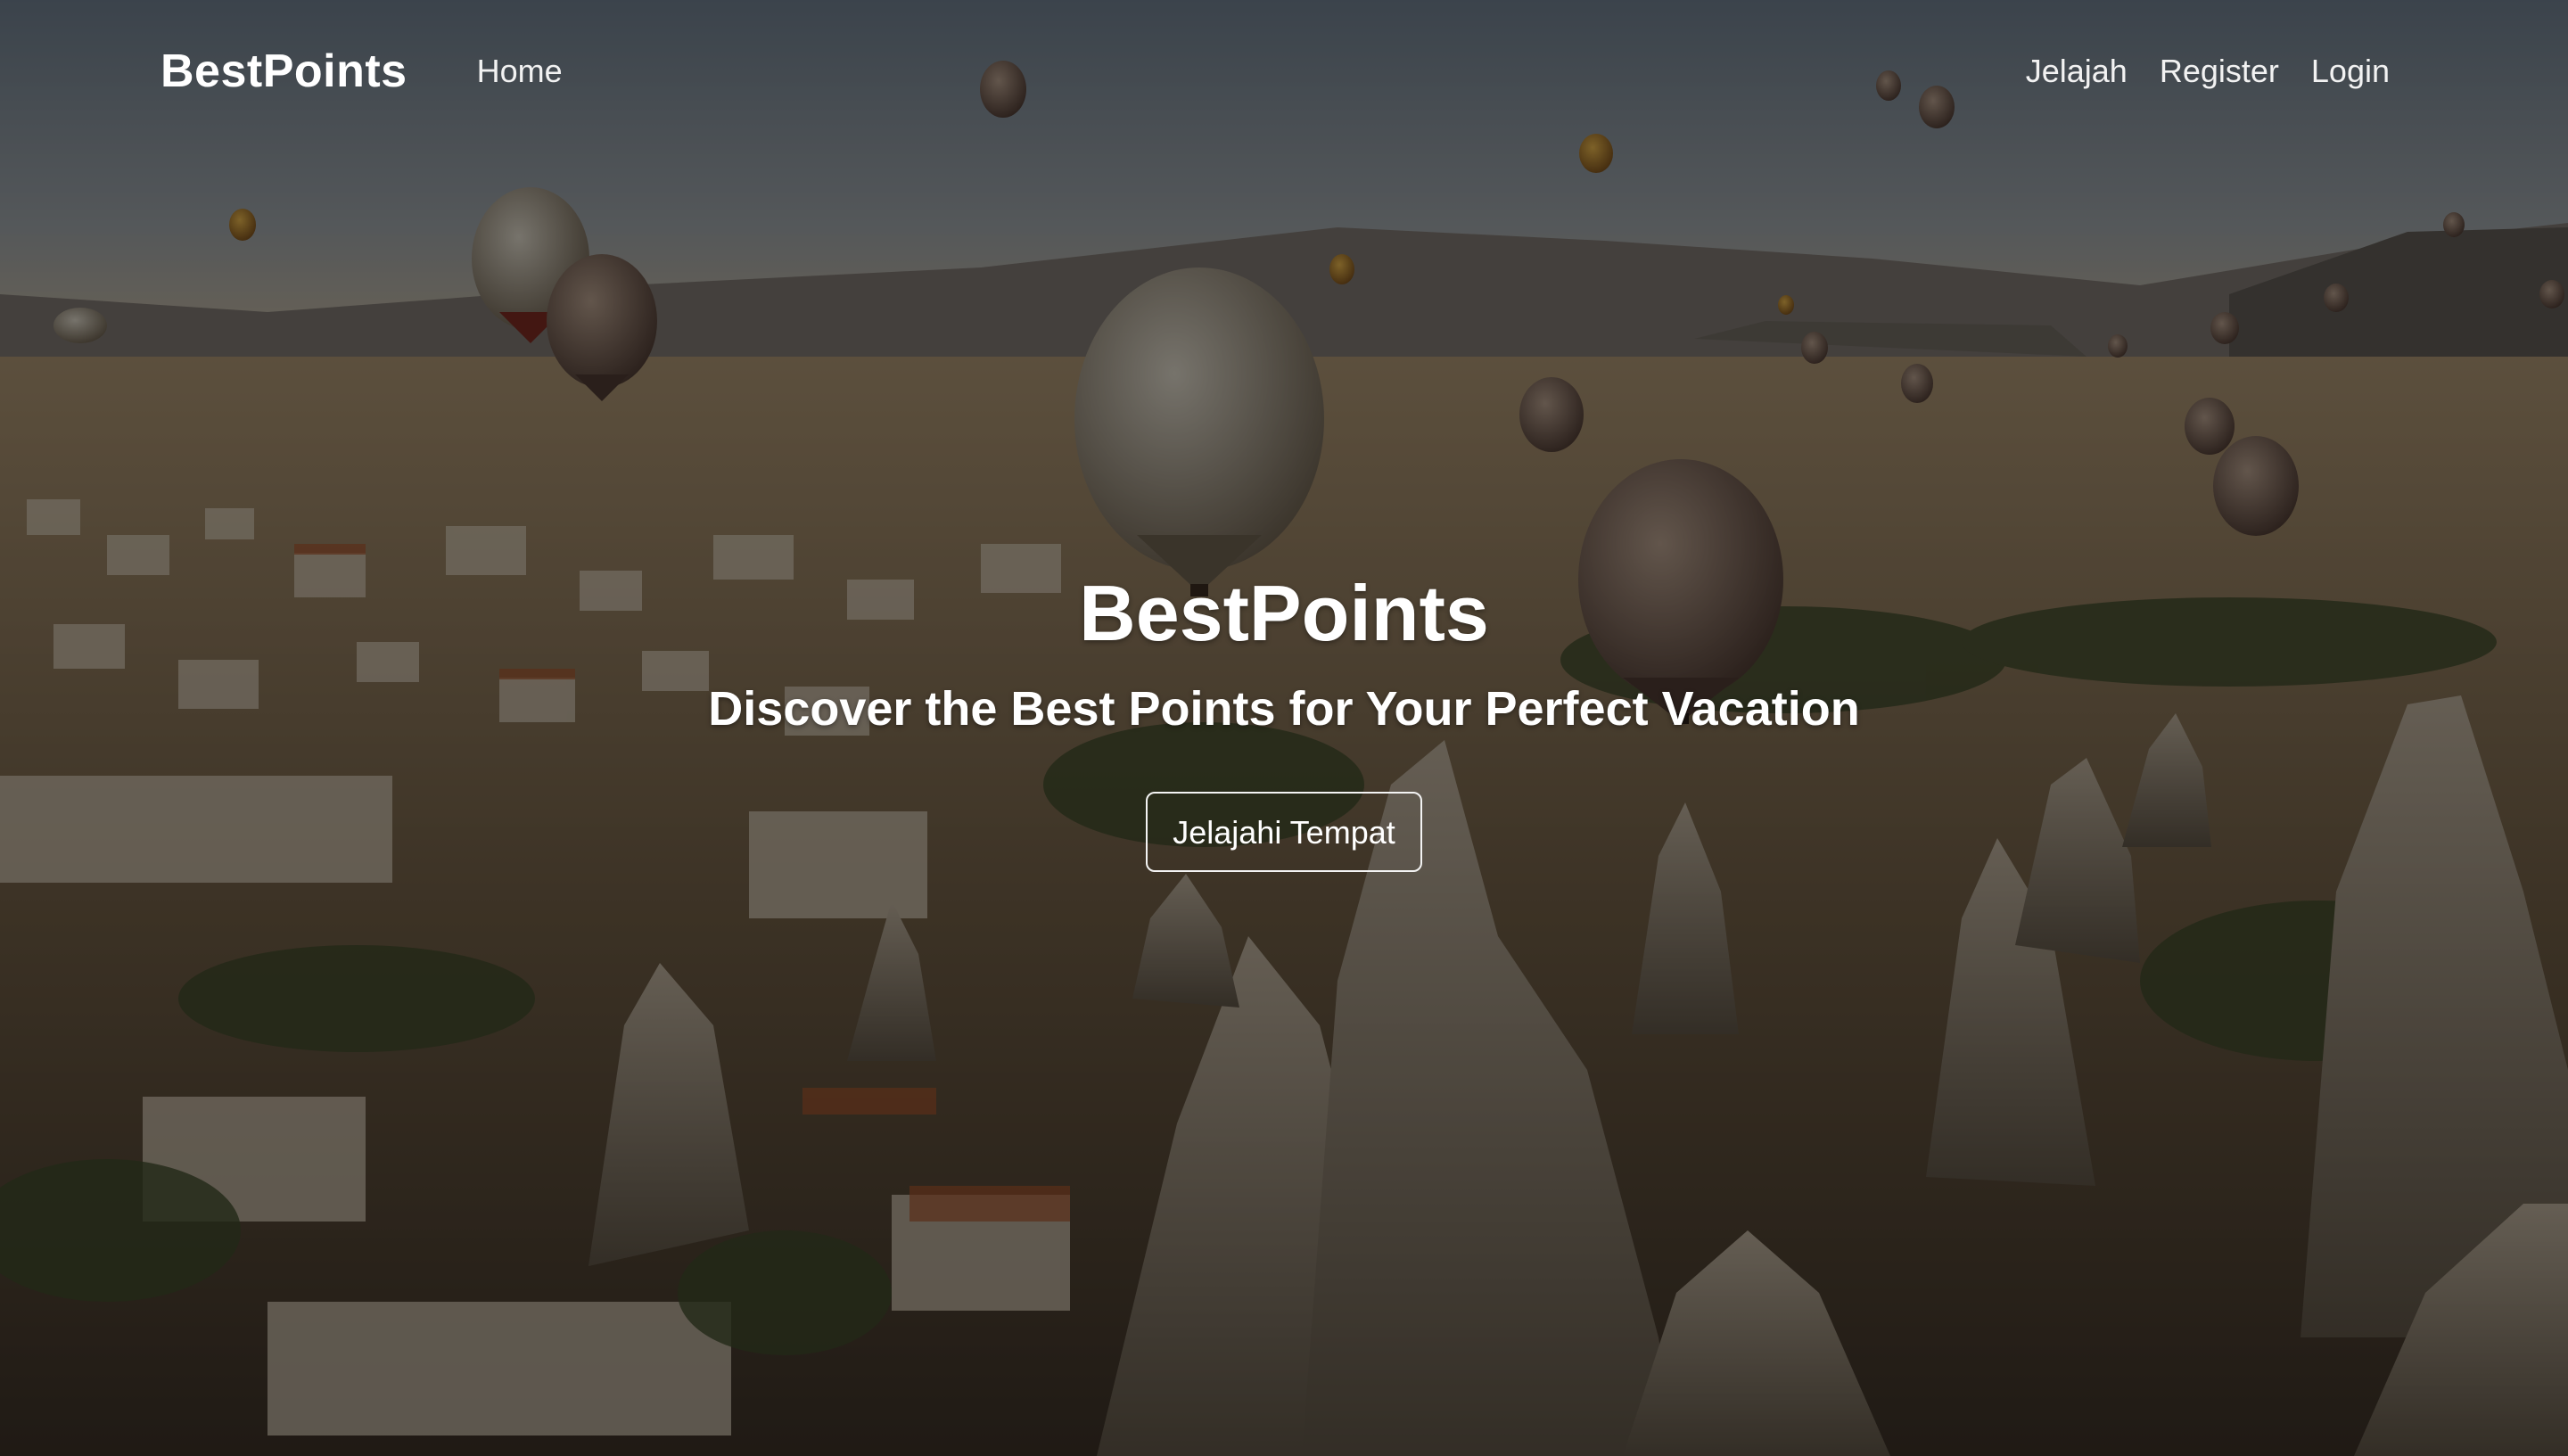 The image size is (2568, 1456). What do you see at coordinates (283, 72) in the screenshot?
I see `brand-logo: BestPoints` at bounding box center [283, 72].